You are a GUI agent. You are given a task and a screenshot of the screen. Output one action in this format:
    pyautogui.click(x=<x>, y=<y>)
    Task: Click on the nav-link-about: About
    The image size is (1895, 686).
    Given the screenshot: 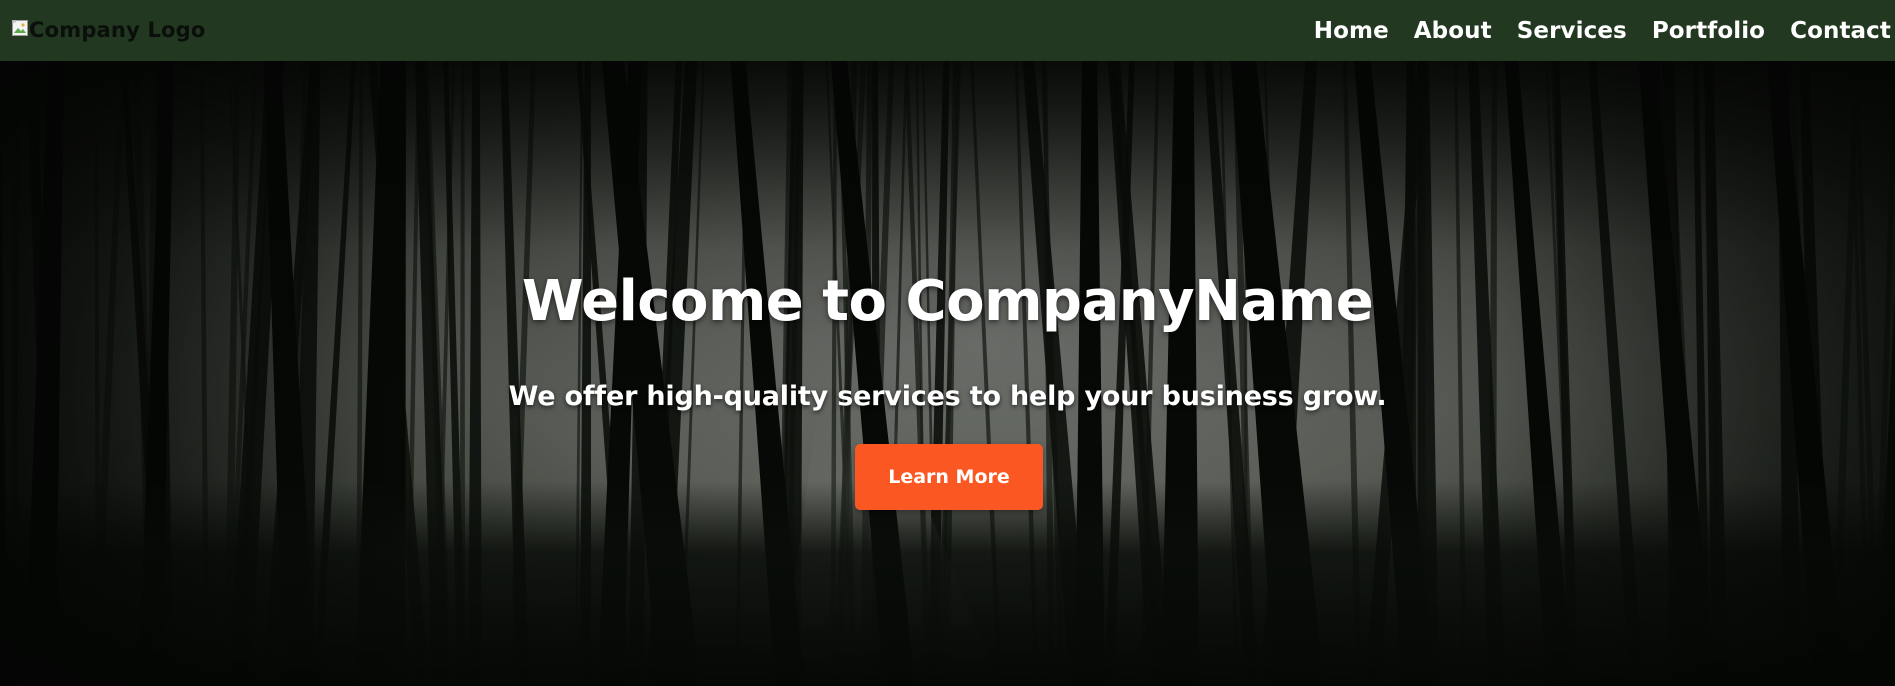 What is the action you would take?
    pyautogui.click(x=1453, y=31)
    